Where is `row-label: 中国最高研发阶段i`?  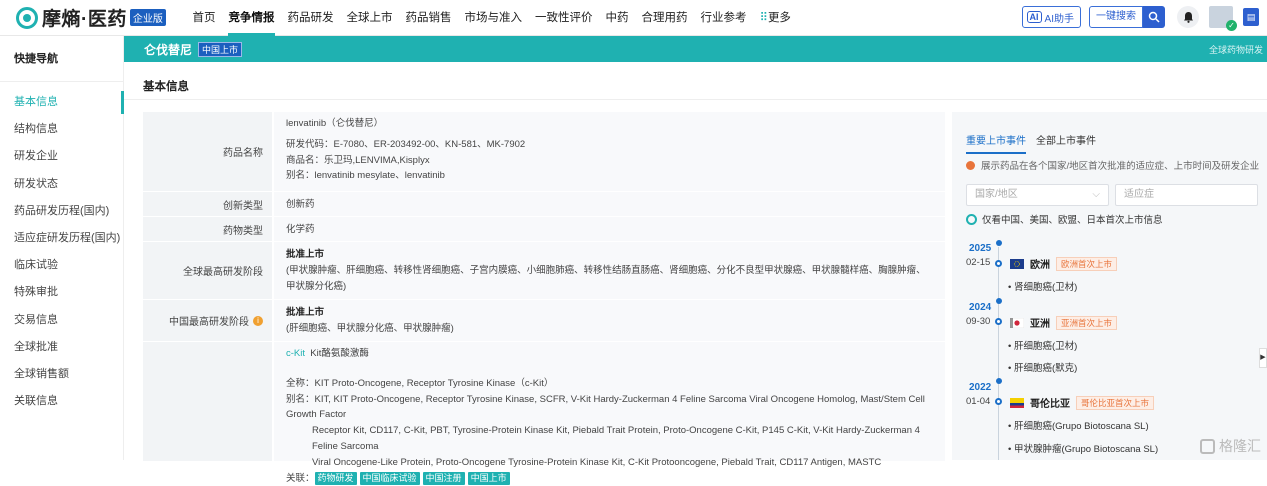
row-label: 中国最高研发阶段i is located at coordinates (207, 320).